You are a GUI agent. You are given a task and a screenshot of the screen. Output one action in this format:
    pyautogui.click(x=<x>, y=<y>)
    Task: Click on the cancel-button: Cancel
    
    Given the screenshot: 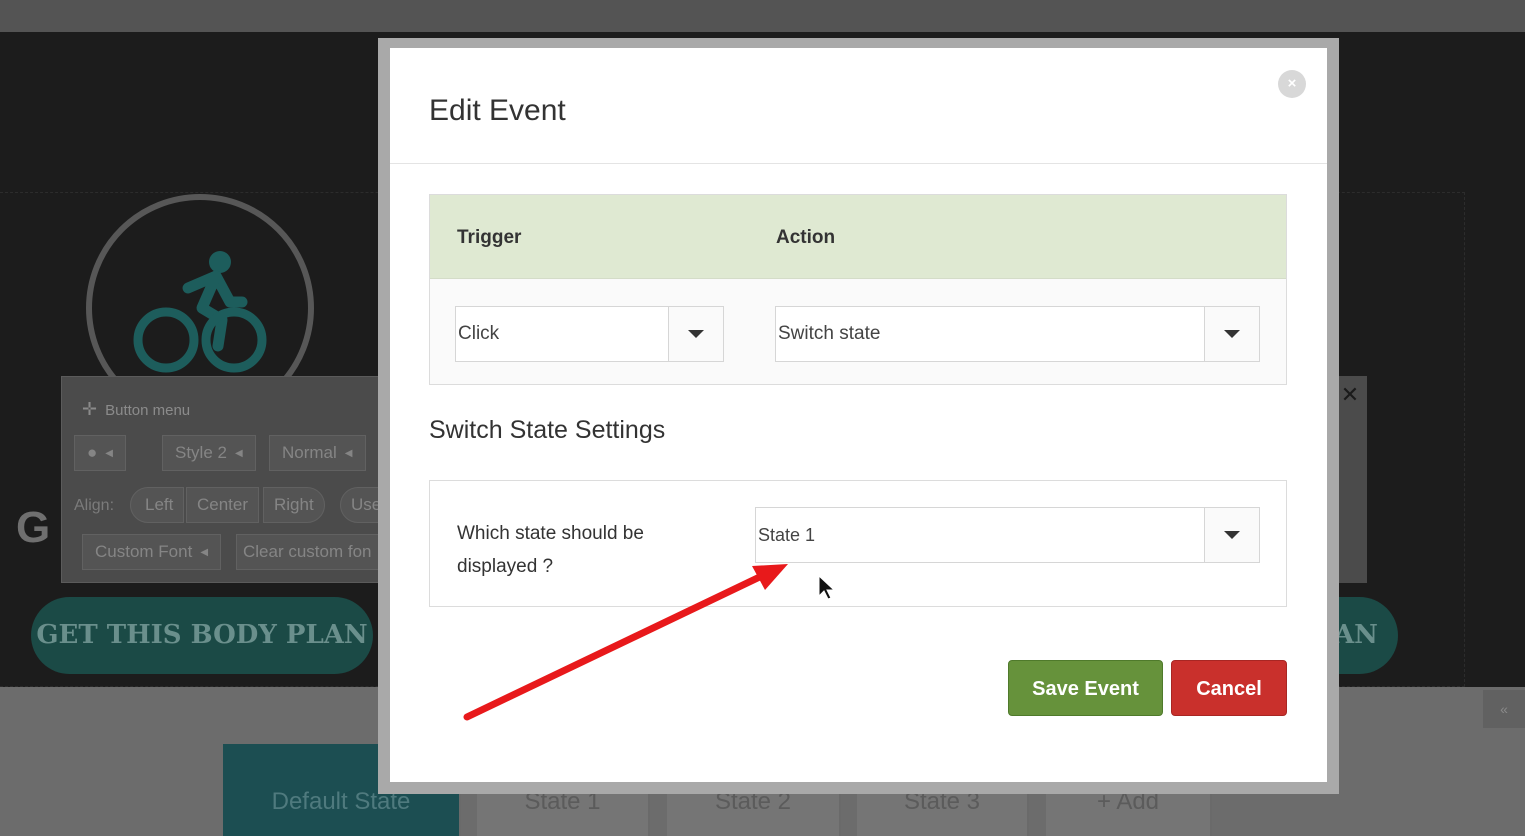 What is the action you would take?
    pyautogui.click(x=1229, y=688)
    